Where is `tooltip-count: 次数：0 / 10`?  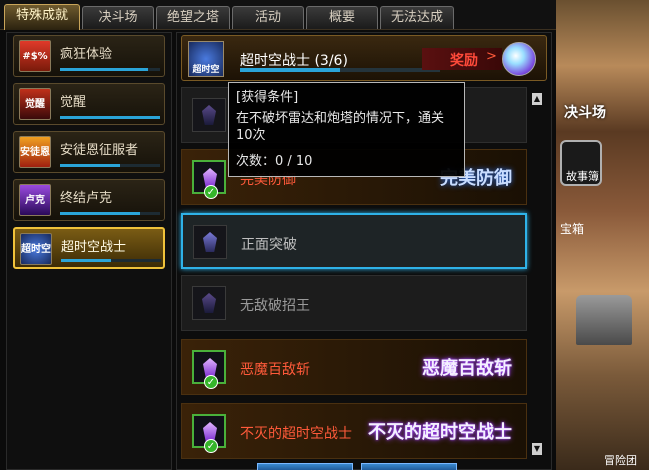 tooltip-count: 次数：0 / 10 is located at coordinates (274, 161).